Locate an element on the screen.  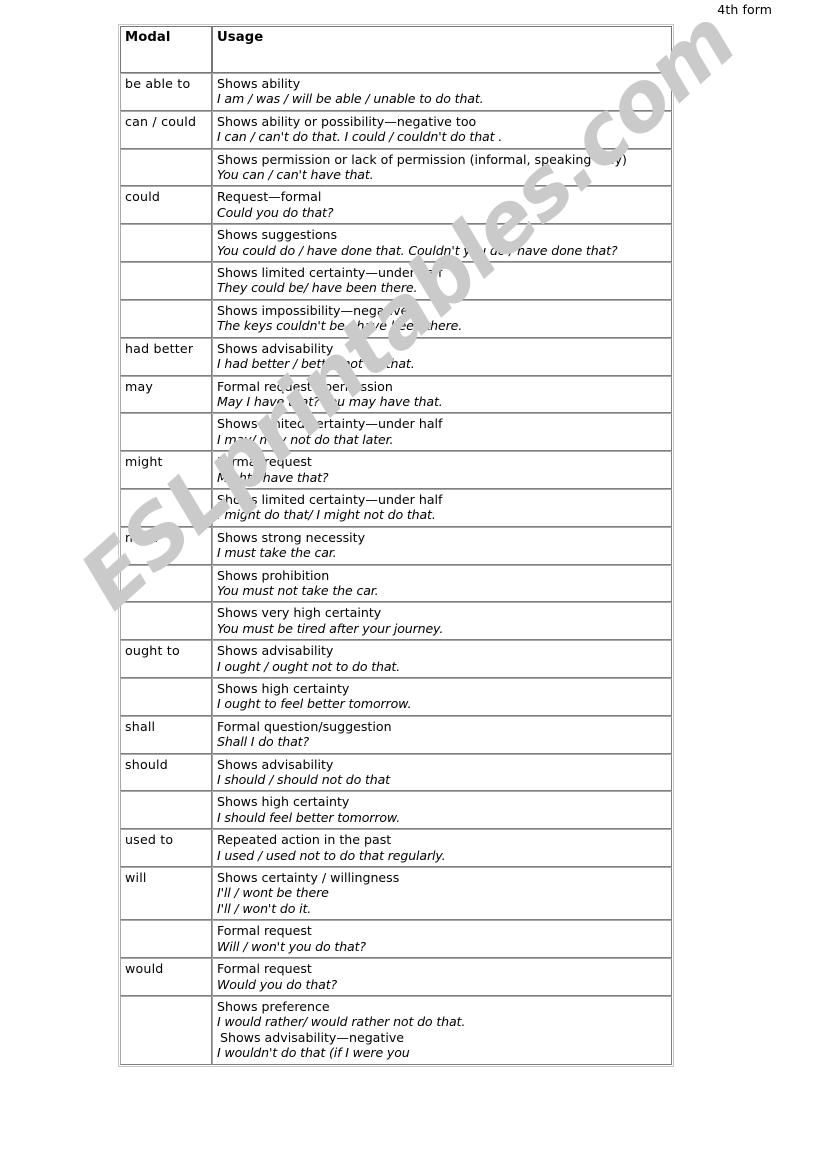
modal-cell: may is located at coordinates (166, 394).